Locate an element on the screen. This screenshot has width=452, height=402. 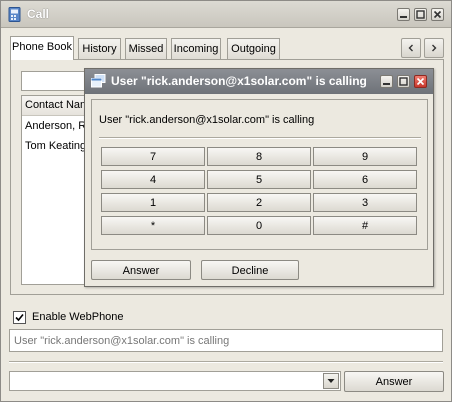
maximize-button is located at coordinates (420, 14).